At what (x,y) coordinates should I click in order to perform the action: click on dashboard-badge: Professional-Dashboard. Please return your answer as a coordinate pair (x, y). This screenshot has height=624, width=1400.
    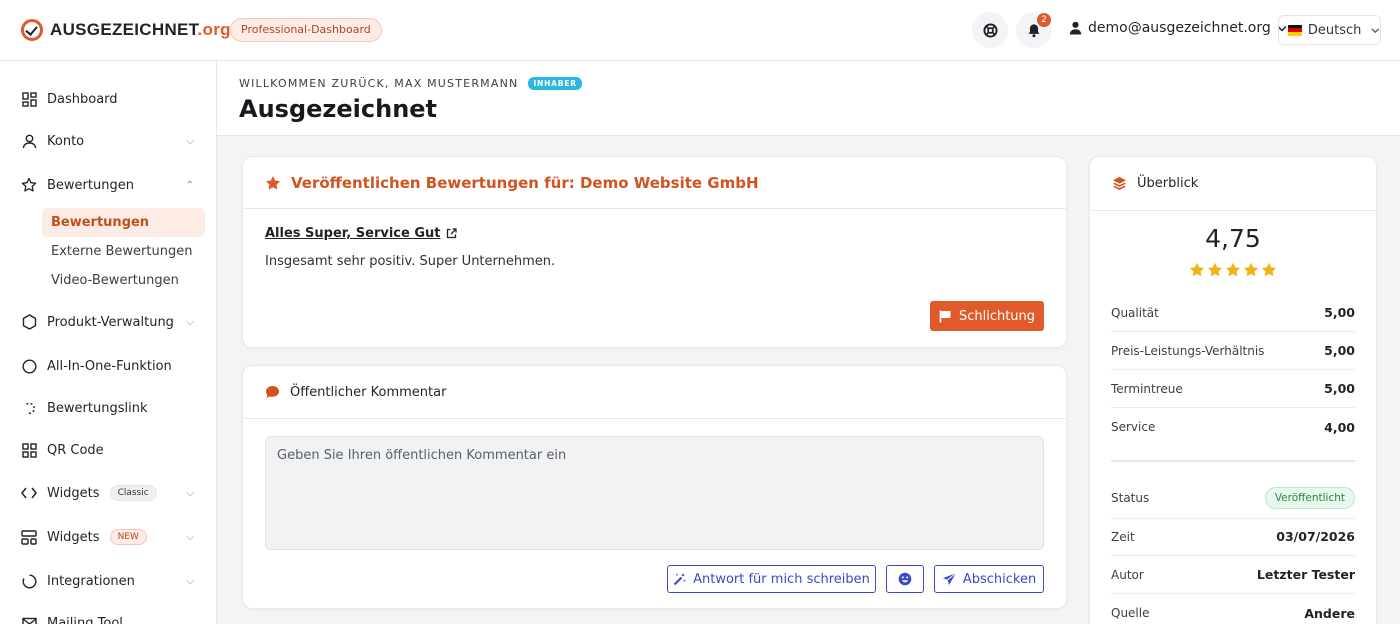
    Looking at the image, I should click on (306, 30).